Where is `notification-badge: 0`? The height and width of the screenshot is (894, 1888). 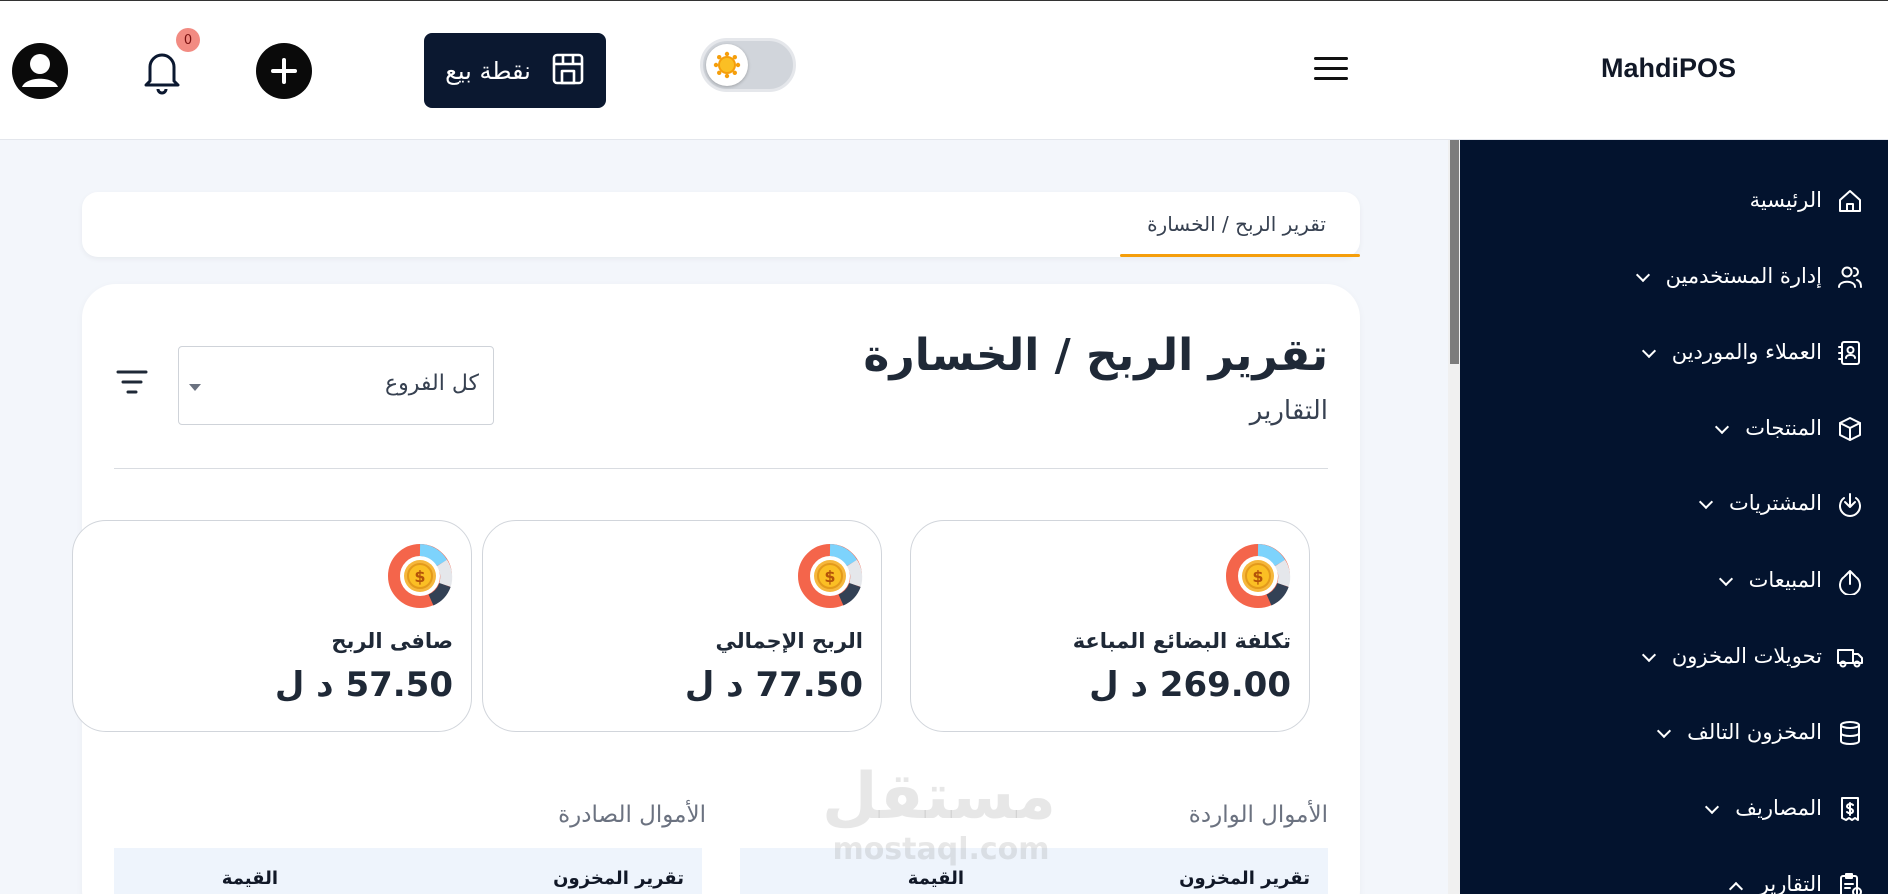 notification-badge: 0 is located at coordinates (188, 40).